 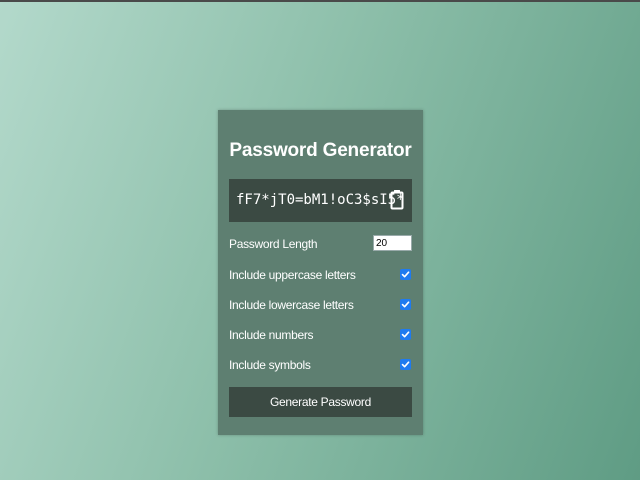 I want to click on lowercase-checkbox, so click(x=405, y=304).